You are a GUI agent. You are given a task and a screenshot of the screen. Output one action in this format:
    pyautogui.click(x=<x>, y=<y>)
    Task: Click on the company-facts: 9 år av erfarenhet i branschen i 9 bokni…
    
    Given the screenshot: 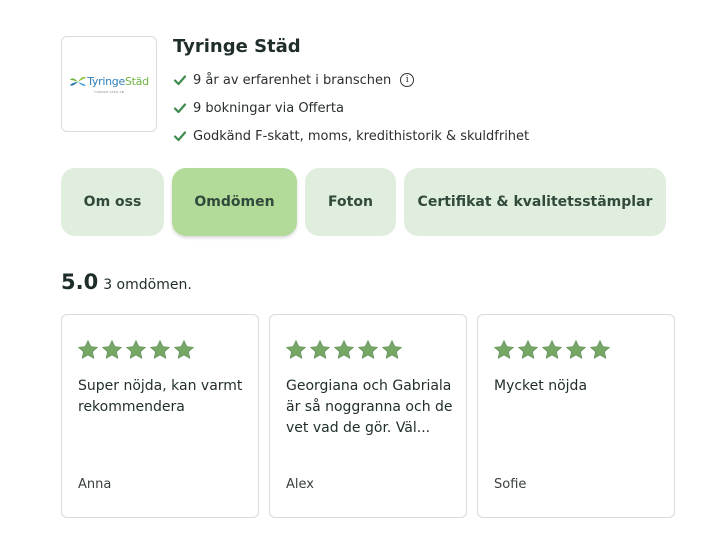 What is the action you would take?
    pyautogui.click(x=351, y=108)
    